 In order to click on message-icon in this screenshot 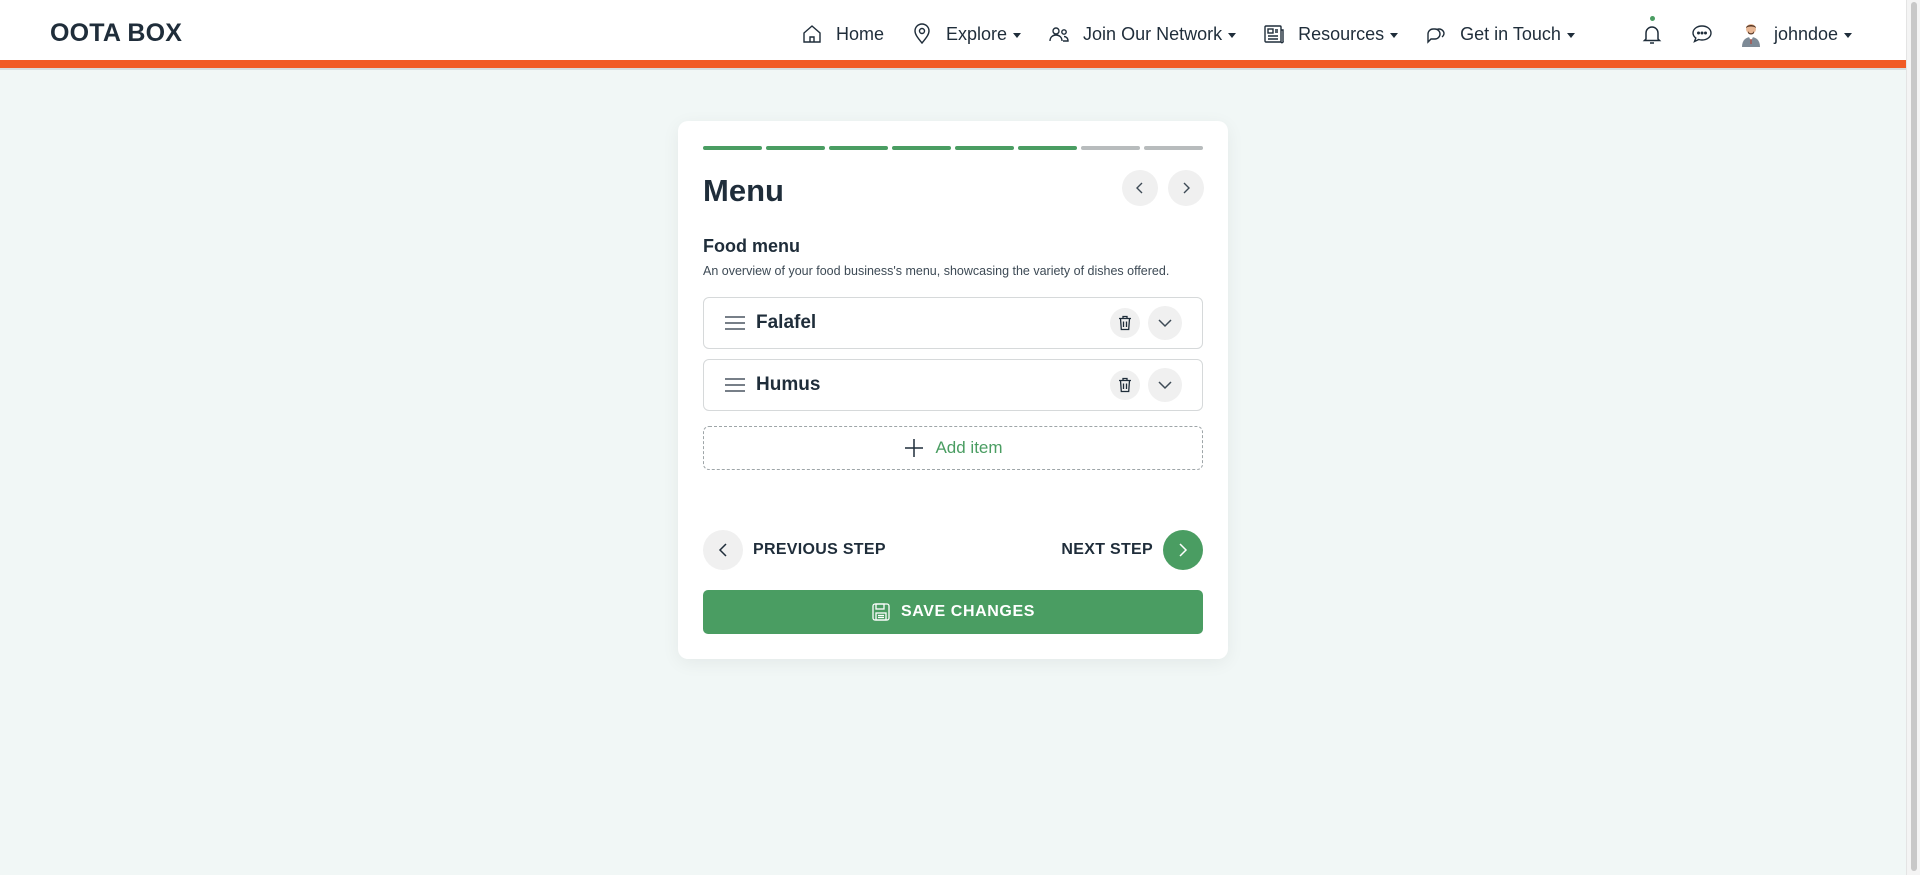, I will do `click(1702, 34)`.